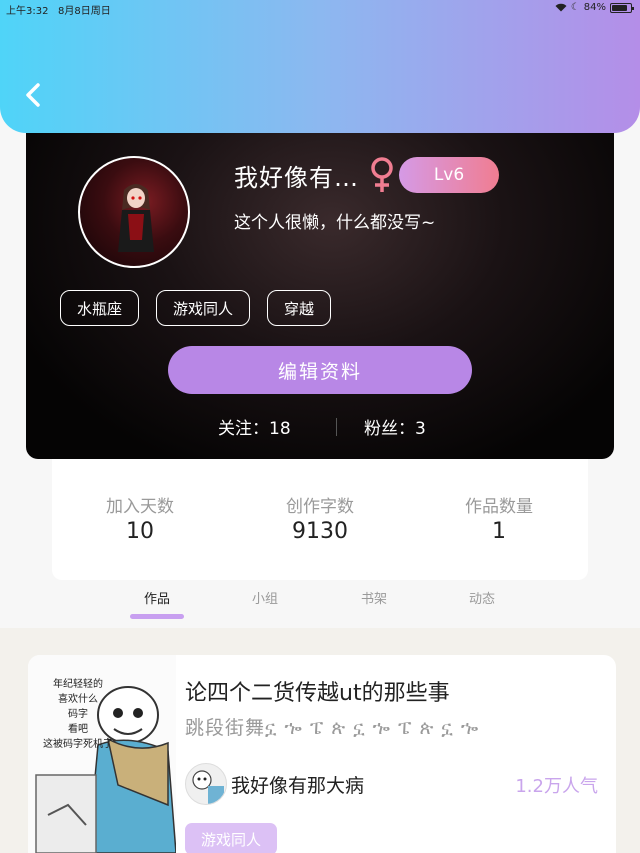  I want to click on battery-icon, so click(622, 7).